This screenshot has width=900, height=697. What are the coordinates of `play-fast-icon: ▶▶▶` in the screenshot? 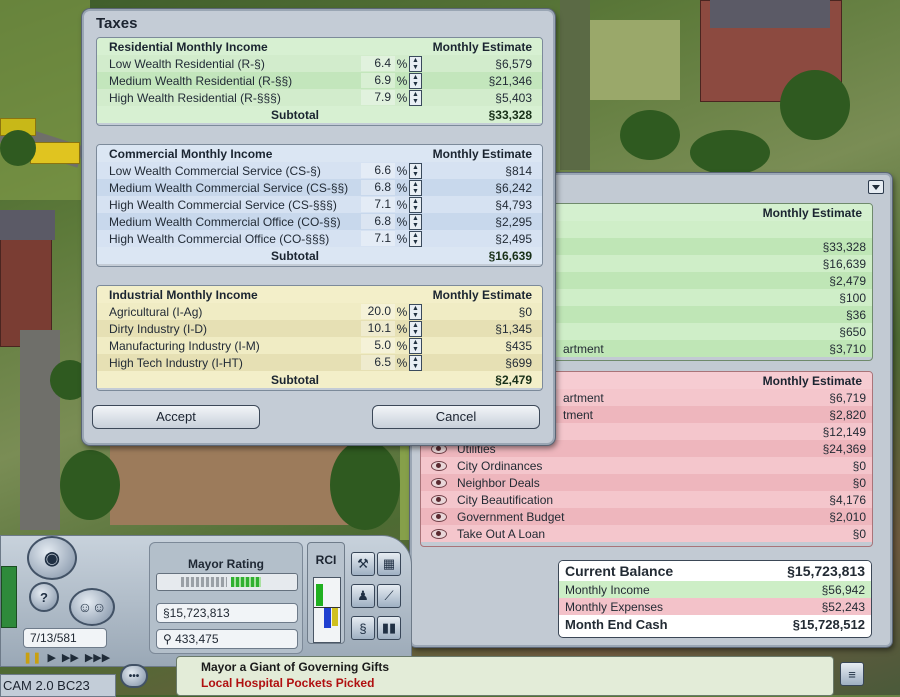 It's located at (97, 658).